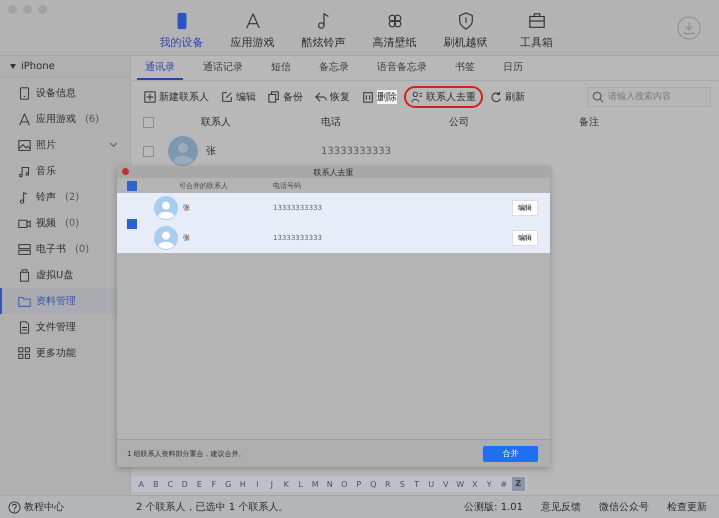  I want to click on nav-tab: 高清壁纸, so click(394, 31).